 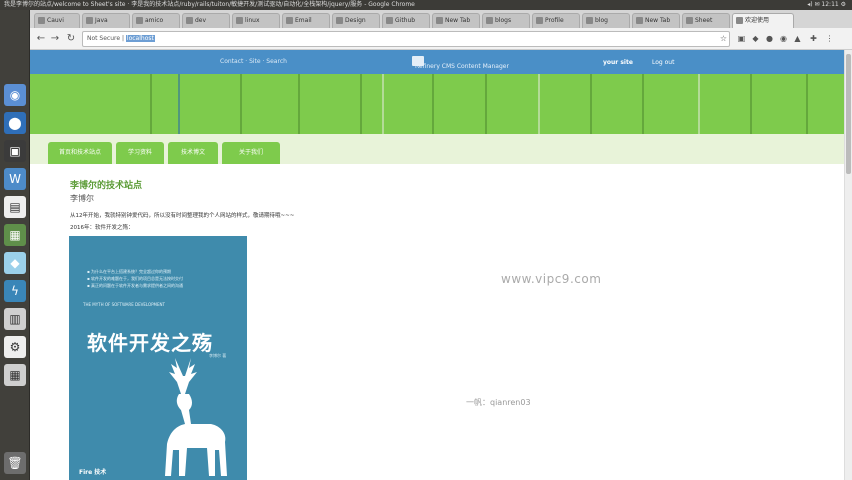 What do you see at coordinates (755, 38) in the screenshot?
I see `extension-icon: ◆` at bounding box center [755, 38].